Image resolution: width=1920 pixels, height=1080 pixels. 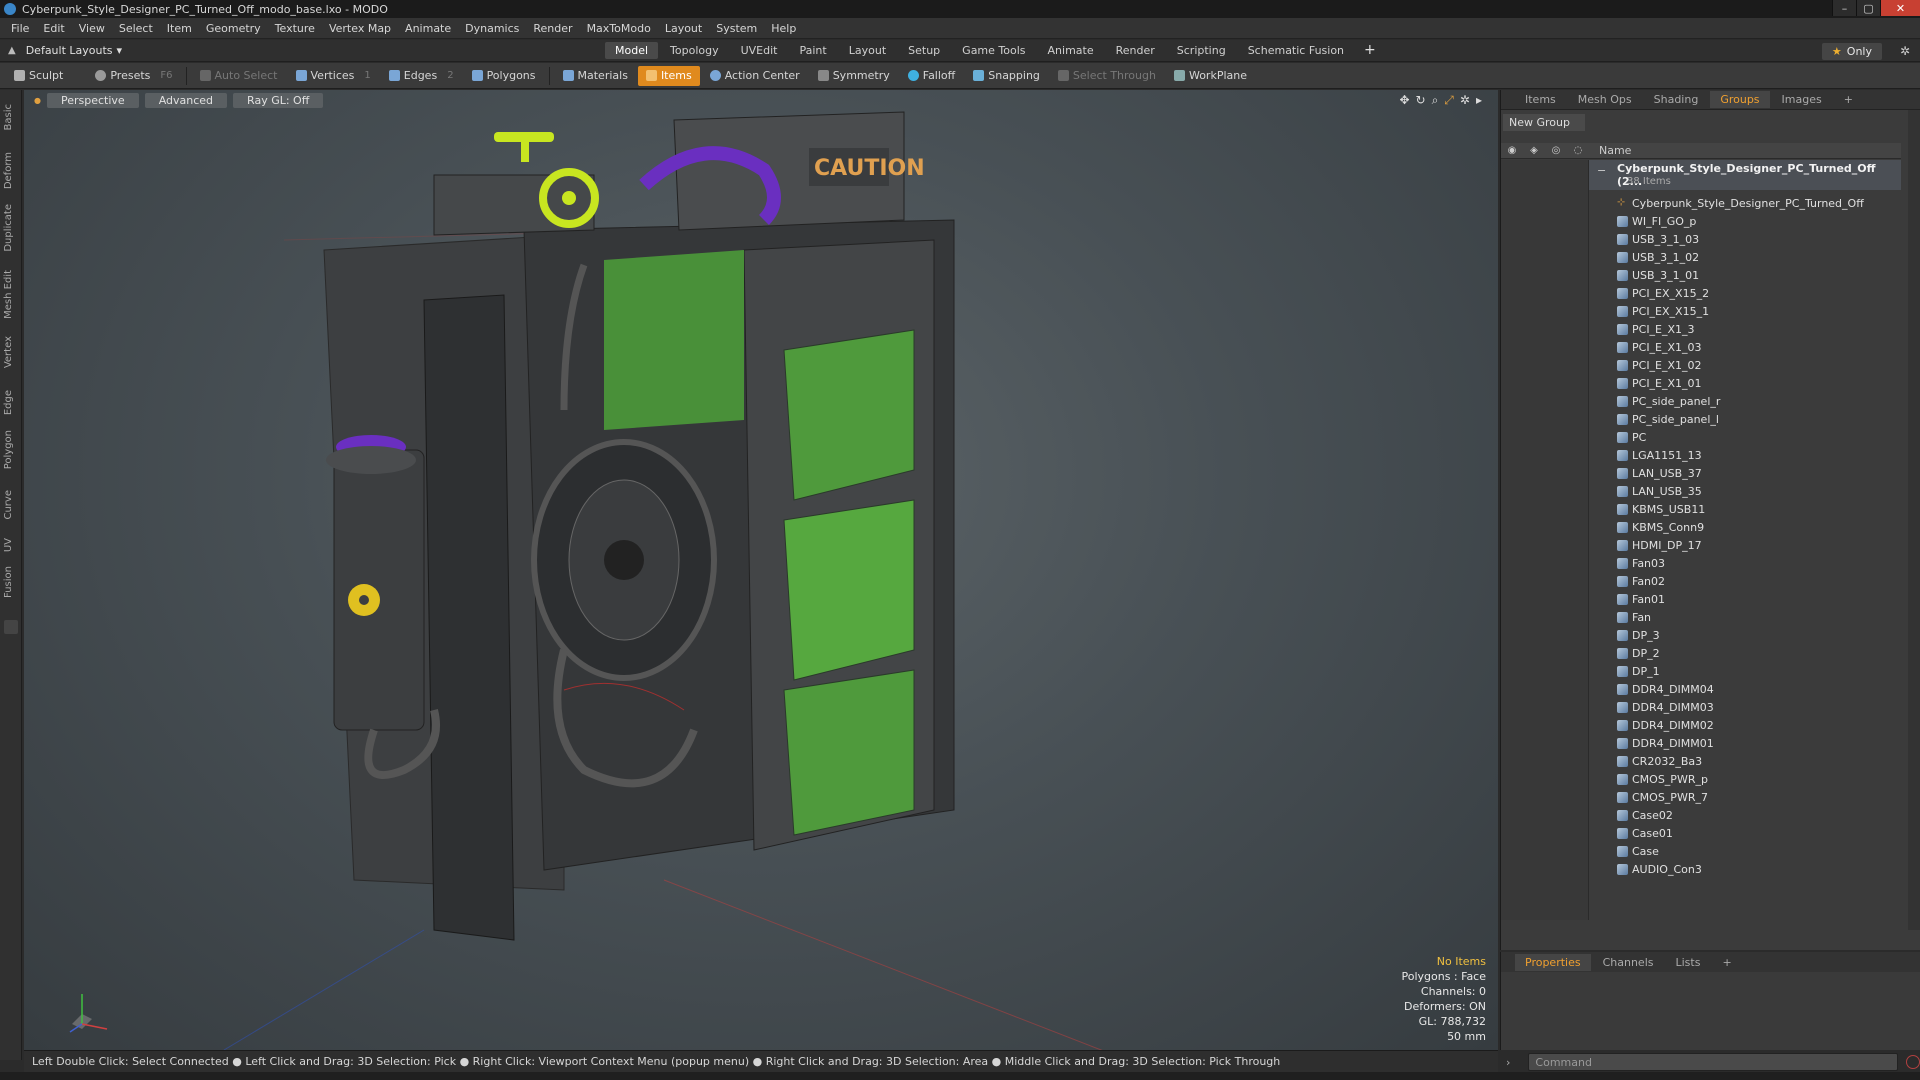 I want to click on group-item: DDR4_DIMM03, so click(x=1745, y=707).